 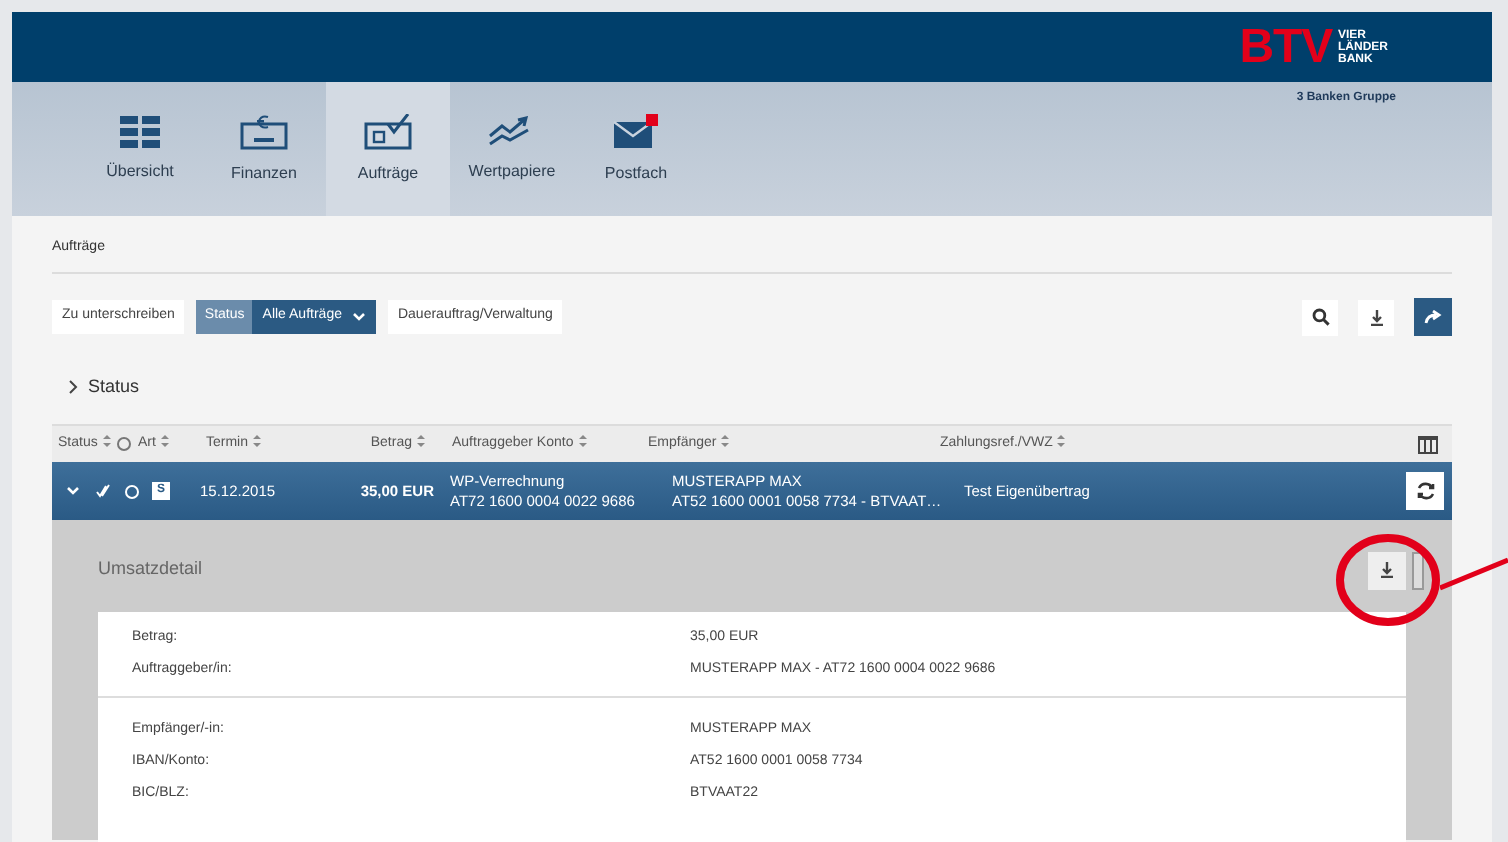 I want to click on status-section-toggle: Status, so click(x=104, y=386).